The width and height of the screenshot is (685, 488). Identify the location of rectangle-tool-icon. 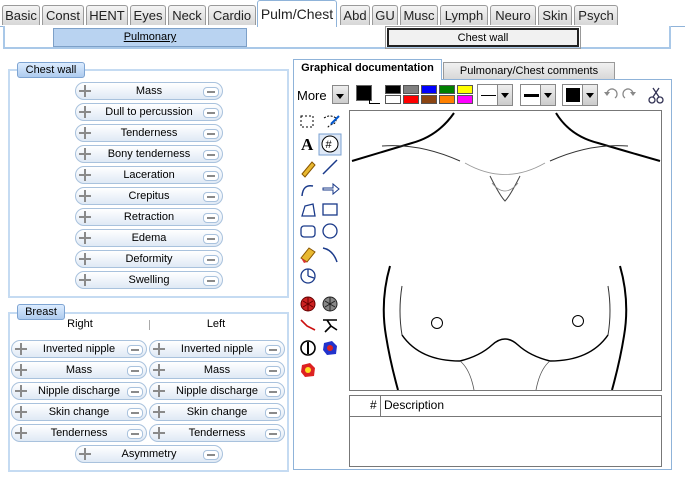
(330, 209).